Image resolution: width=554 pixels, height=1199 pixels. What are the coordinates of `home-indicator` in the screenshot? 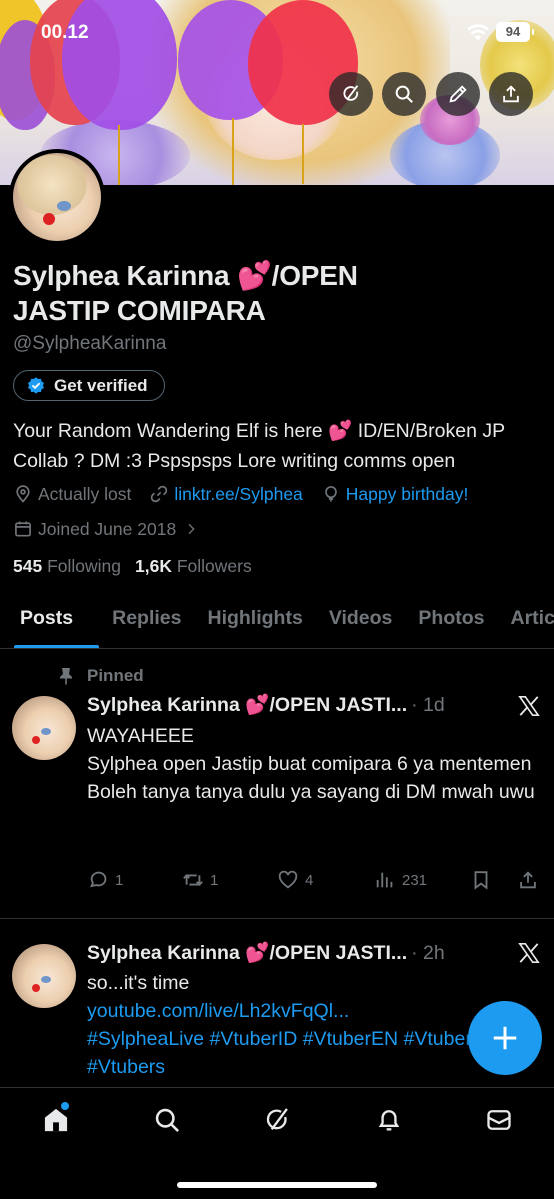 It's located at (277, 1185).